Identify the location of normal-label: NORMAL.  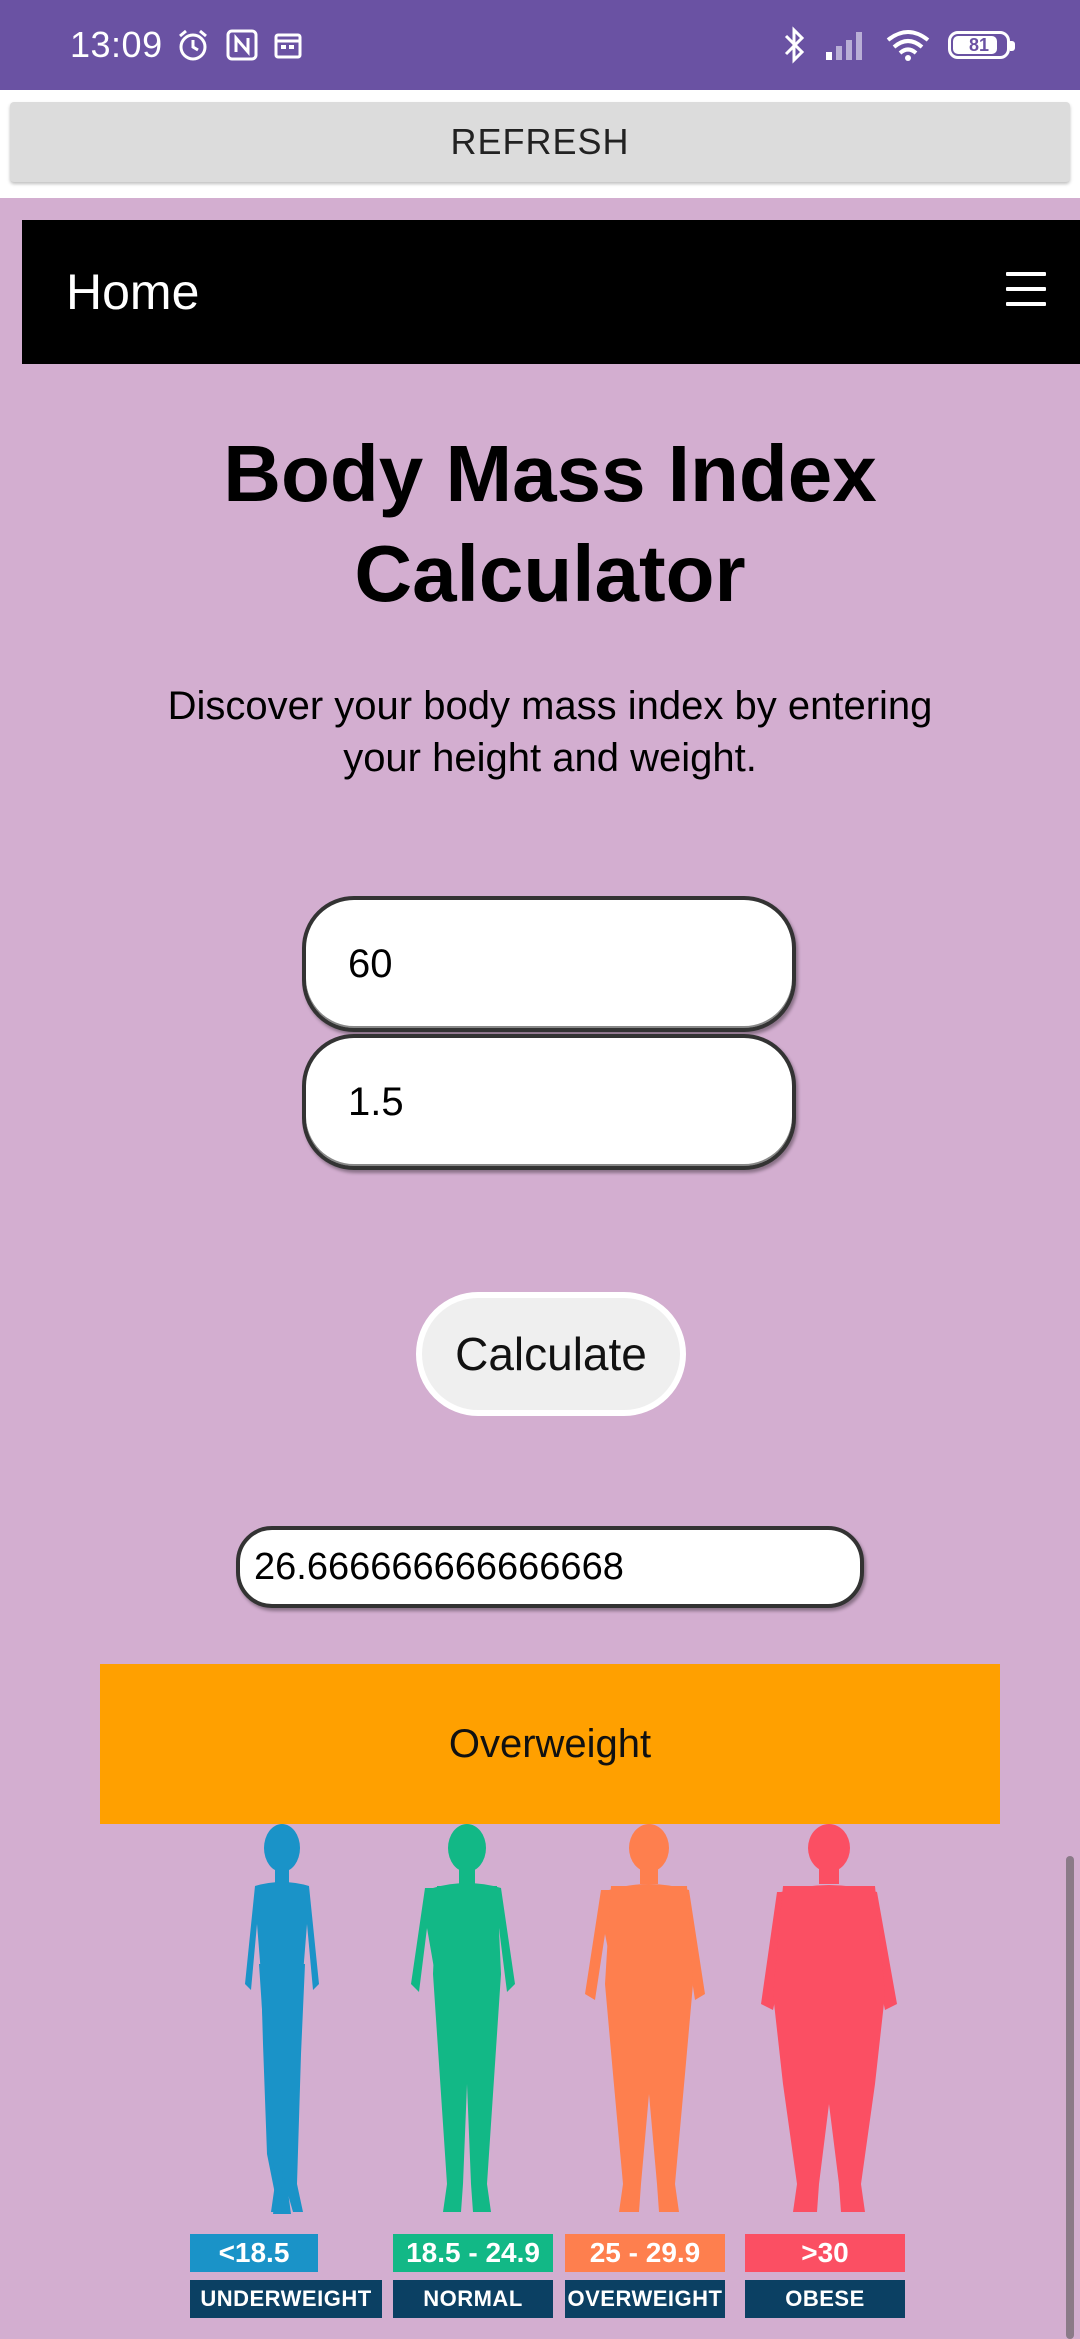
(473, 2299).